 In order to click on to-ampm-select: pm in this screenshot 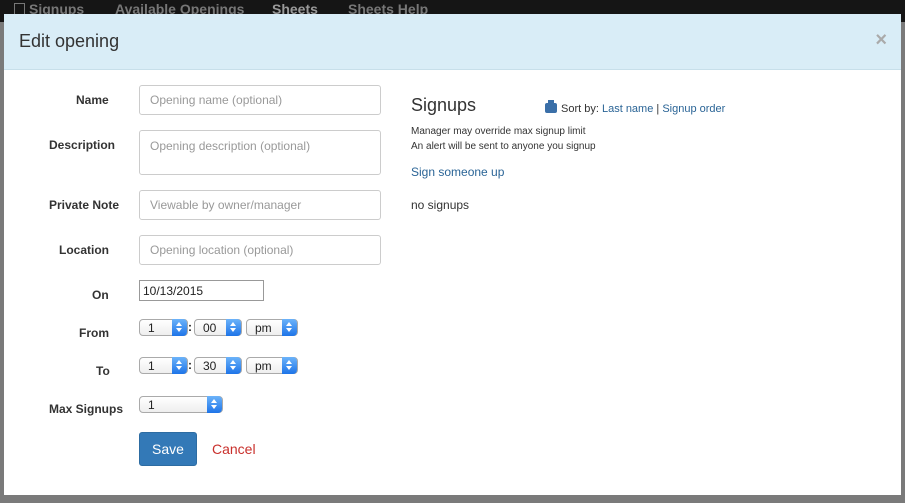, I will do `click(272, 365)`.